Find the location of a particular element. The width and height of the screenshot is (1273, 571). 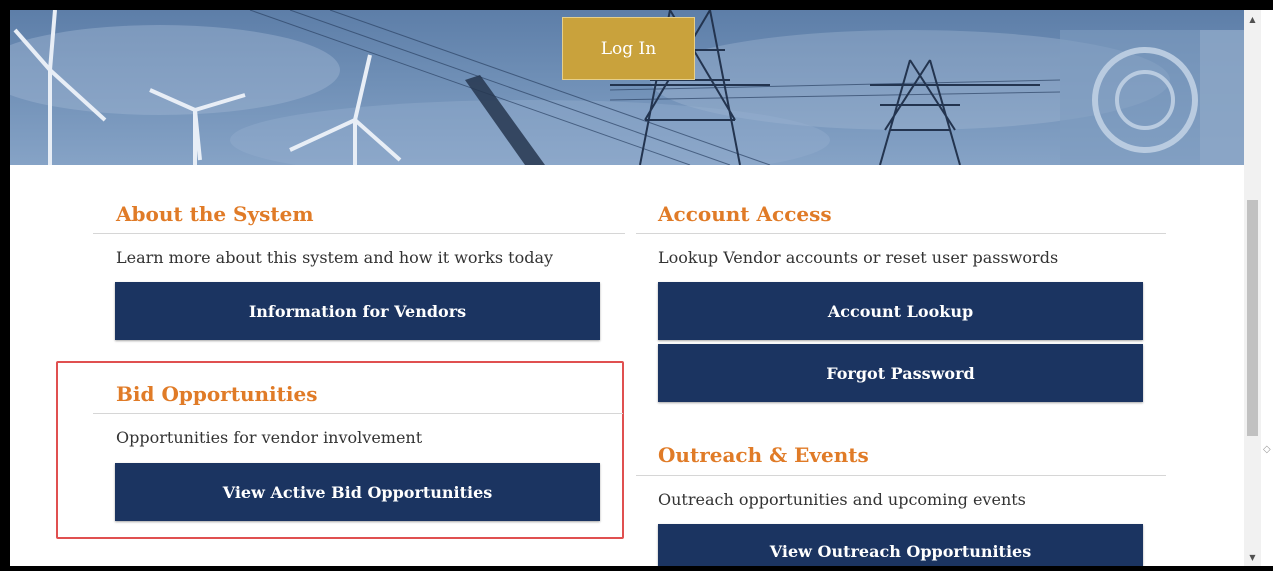

bids-divider is located at coordinates (358, 413).